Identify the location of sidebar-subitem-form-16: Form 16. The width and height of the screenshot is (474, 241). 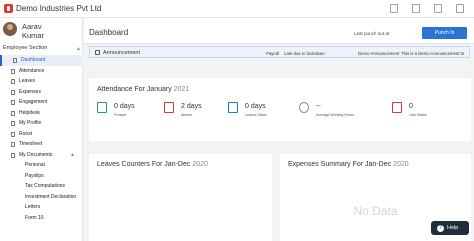
(41, 218).